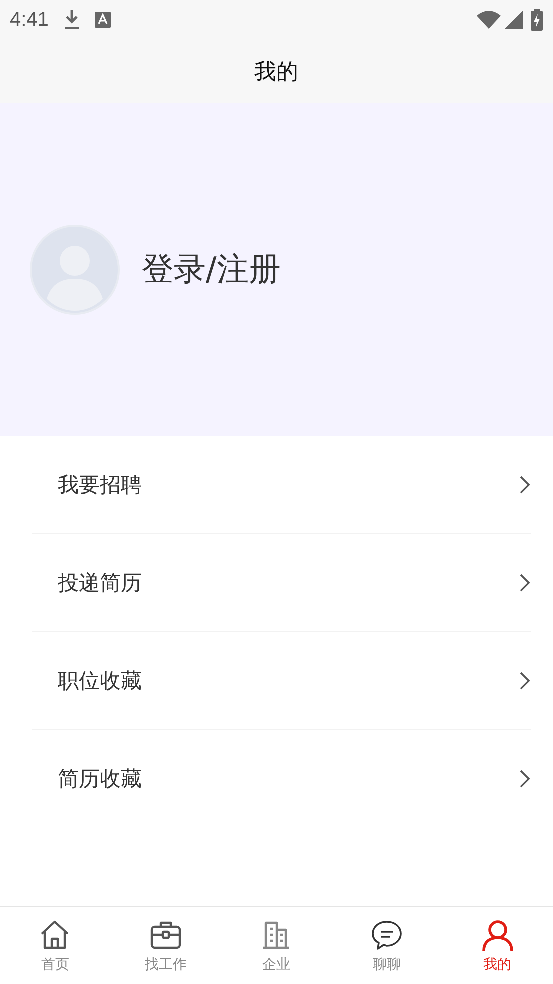 This screenshot has width=553, height=984. What do you see at coordinates (100, 680) in the screenshot?
I see `menu-item: 职位收藏` at bounding box center [100, 680].